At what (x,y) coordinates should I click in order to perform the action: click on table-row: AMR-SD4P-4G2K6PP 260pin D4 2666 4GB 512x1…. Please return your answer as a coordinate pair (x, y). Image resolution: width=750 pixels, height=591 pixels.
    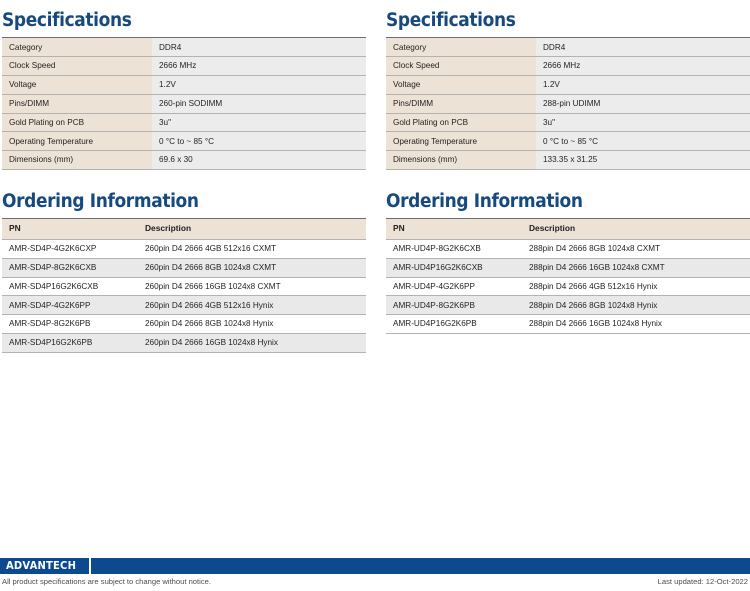
    Looking at the image, I should click on (184, 305).